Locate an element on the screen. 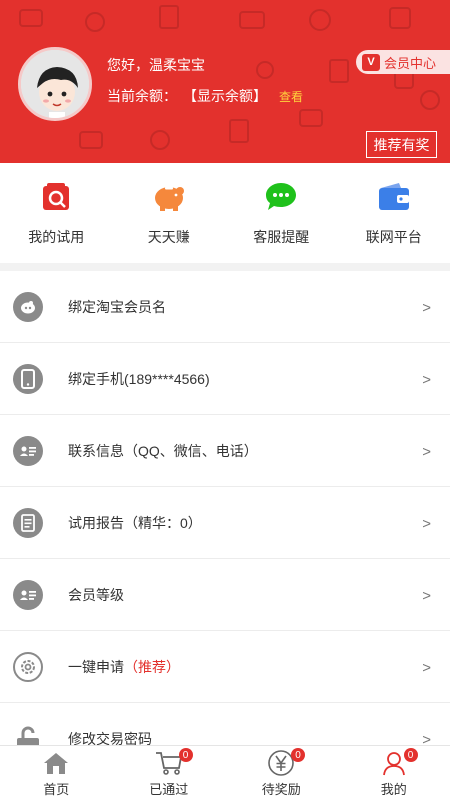 The width and height of the screenshot is (450, 800). report-icon is located at coordinates (28, 522).